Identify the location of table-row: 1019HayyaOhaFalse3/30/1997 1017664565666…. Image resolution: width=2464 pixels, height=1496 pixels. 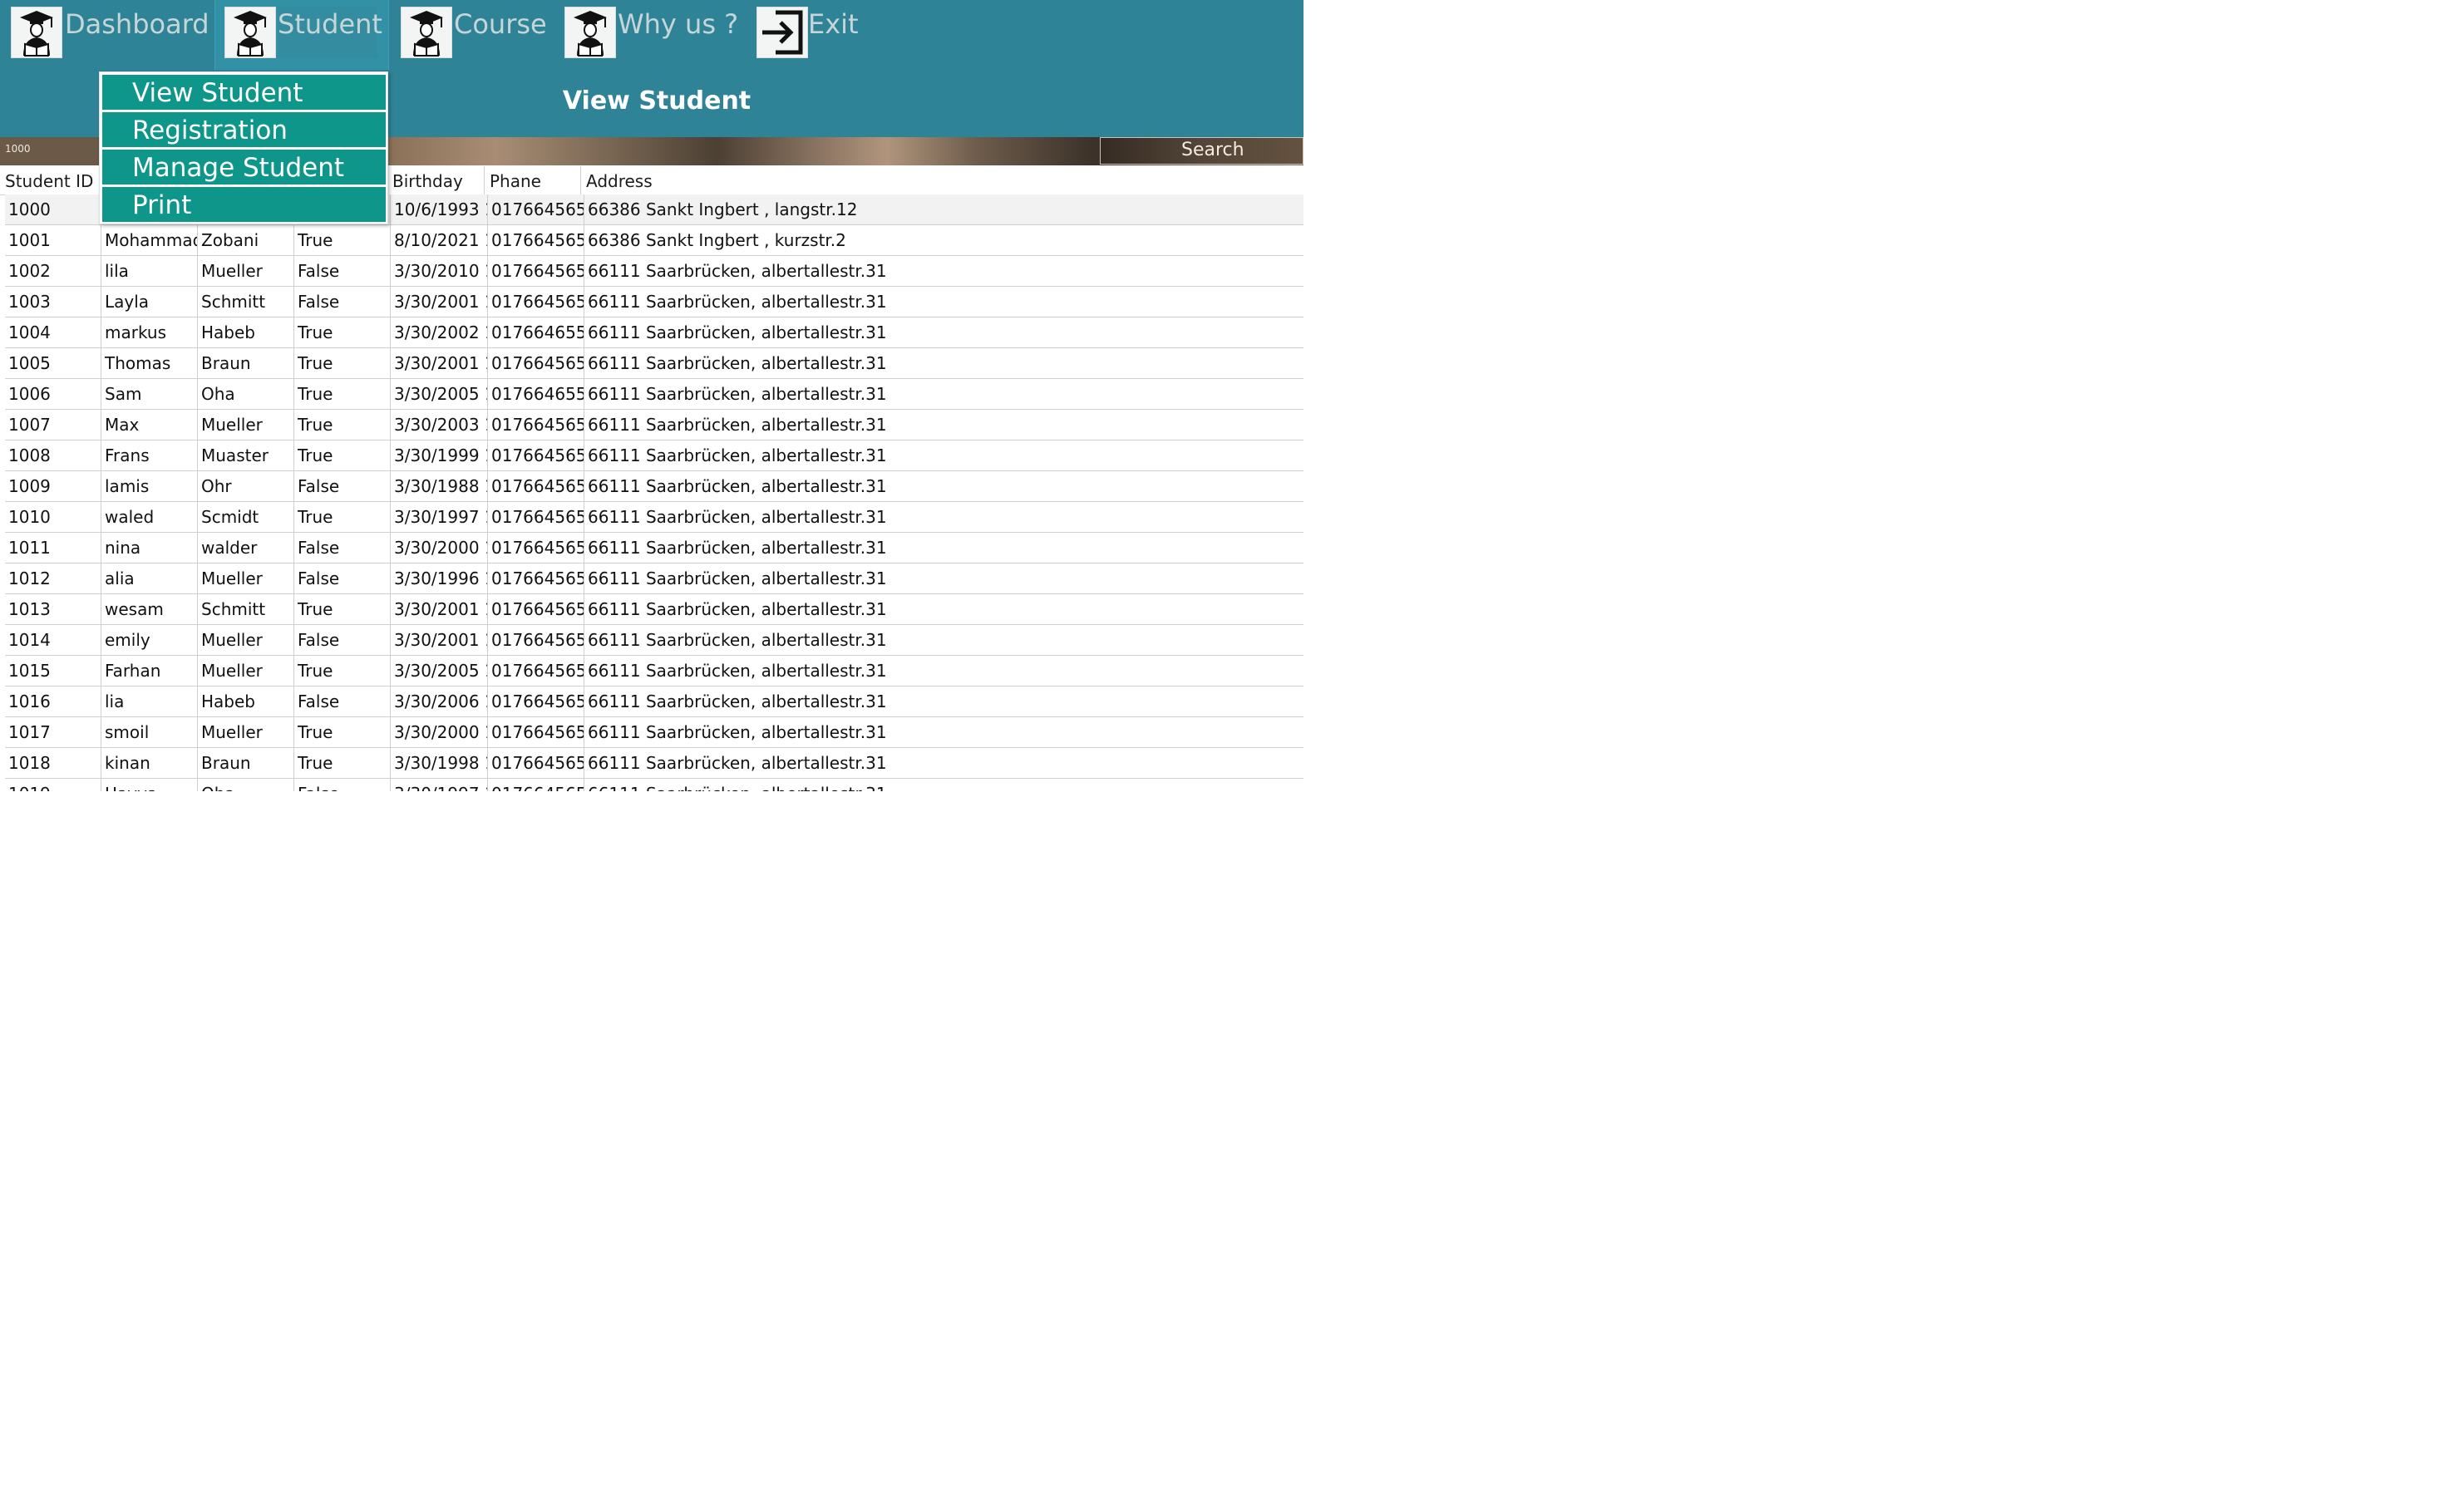
(654, 785).